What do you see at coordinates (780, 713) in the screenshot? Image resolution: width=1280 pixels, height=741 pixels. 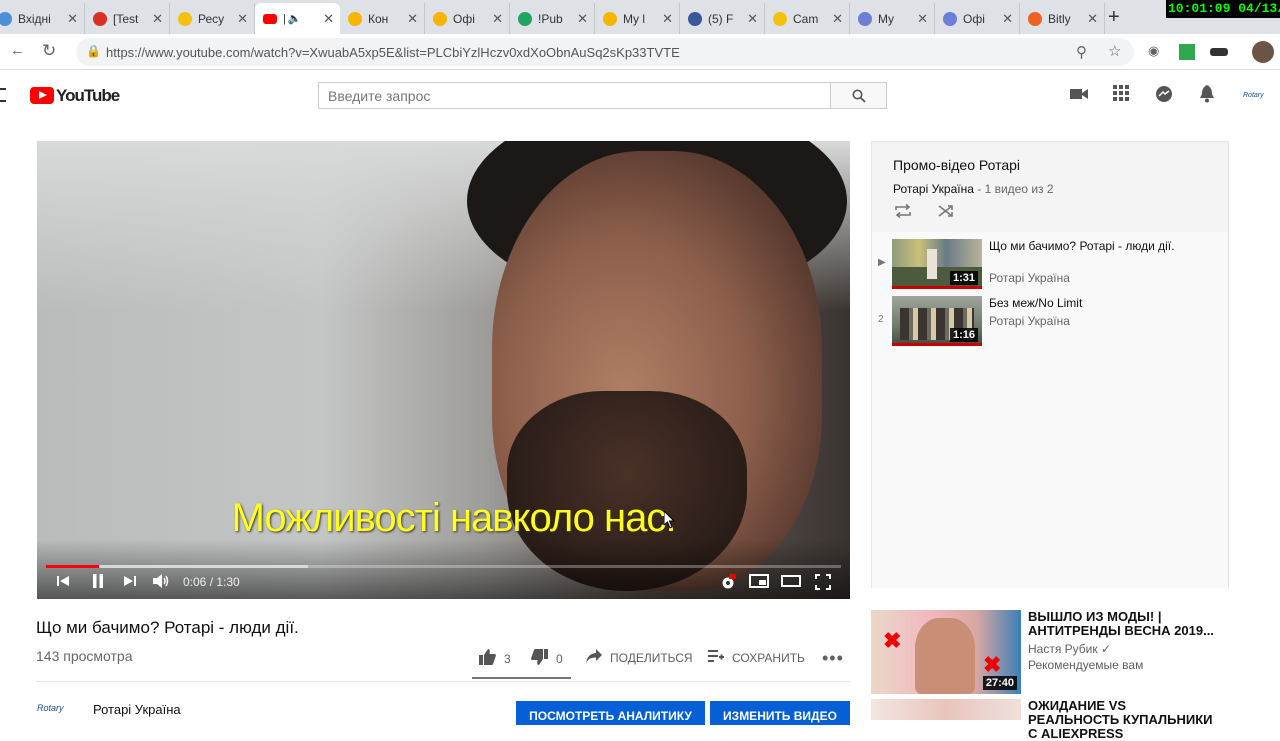 I see `edit-video-button: ИЗМЕНИТЬ ВИДЕО` at bounding box center [780, 713].